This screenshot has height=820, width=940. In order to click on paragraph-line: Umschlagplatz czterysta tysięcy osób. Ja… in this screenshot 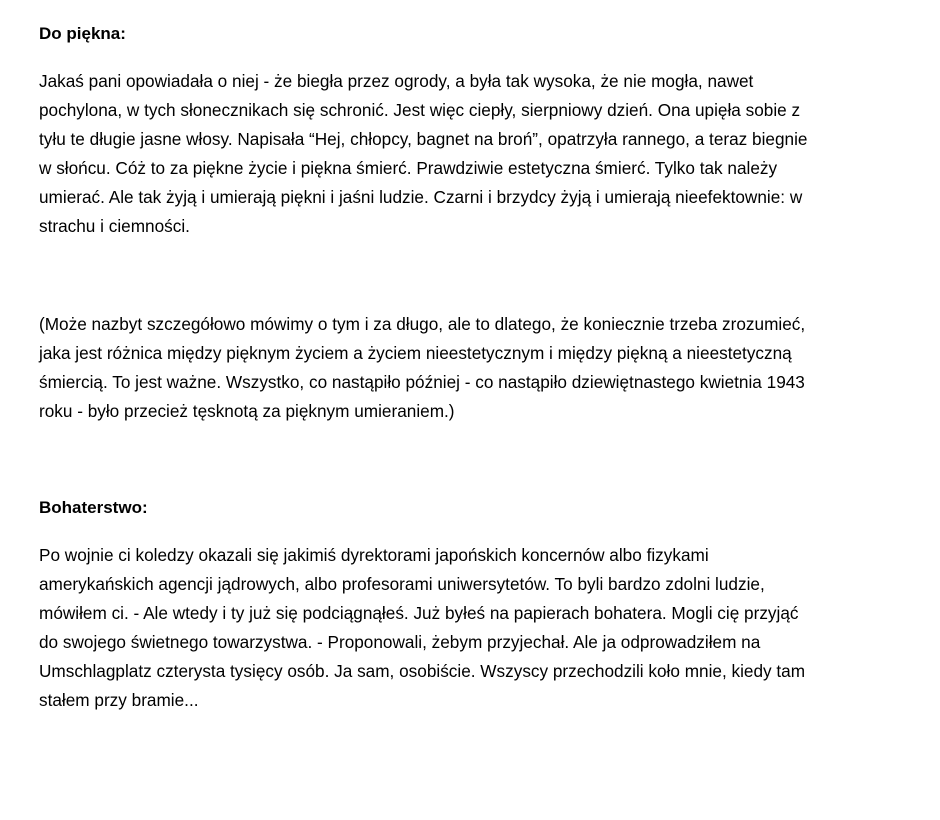, I will do `click(422, 671)`.